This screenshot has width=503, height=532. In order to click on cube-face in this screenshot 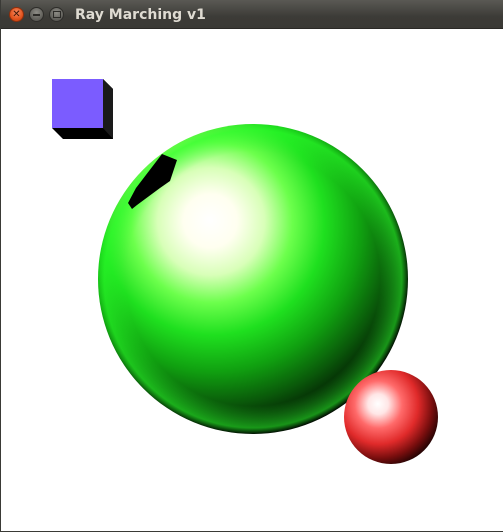, I will do `click(77, 103)`.